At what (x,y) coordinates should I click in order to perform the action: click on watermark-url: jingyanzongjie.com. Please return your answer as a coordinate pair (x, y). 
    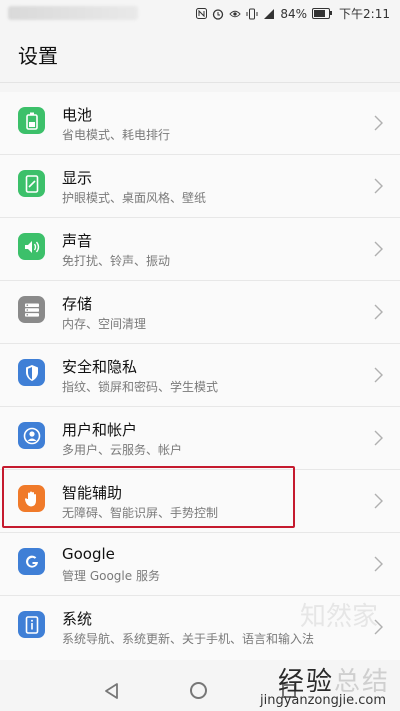
    Looking at the image, I should click on (322, 700).